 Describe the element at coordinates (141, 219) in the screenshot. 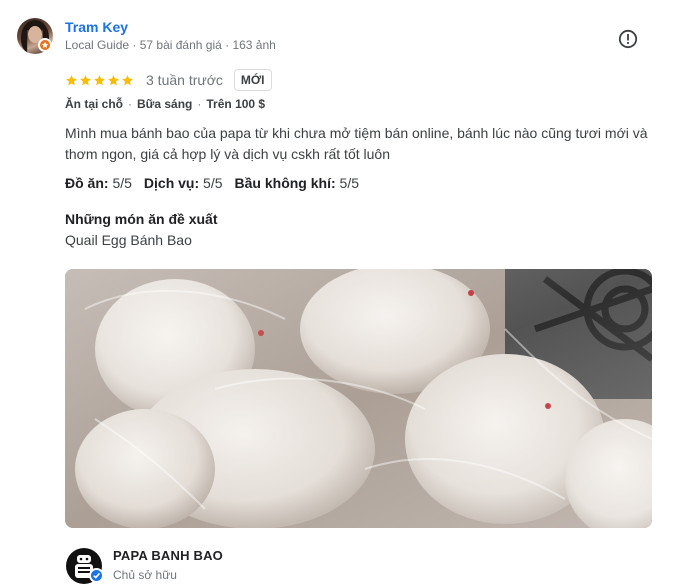

I see `recommended-dishes-title: Những món ăn đề xuất` at that location.